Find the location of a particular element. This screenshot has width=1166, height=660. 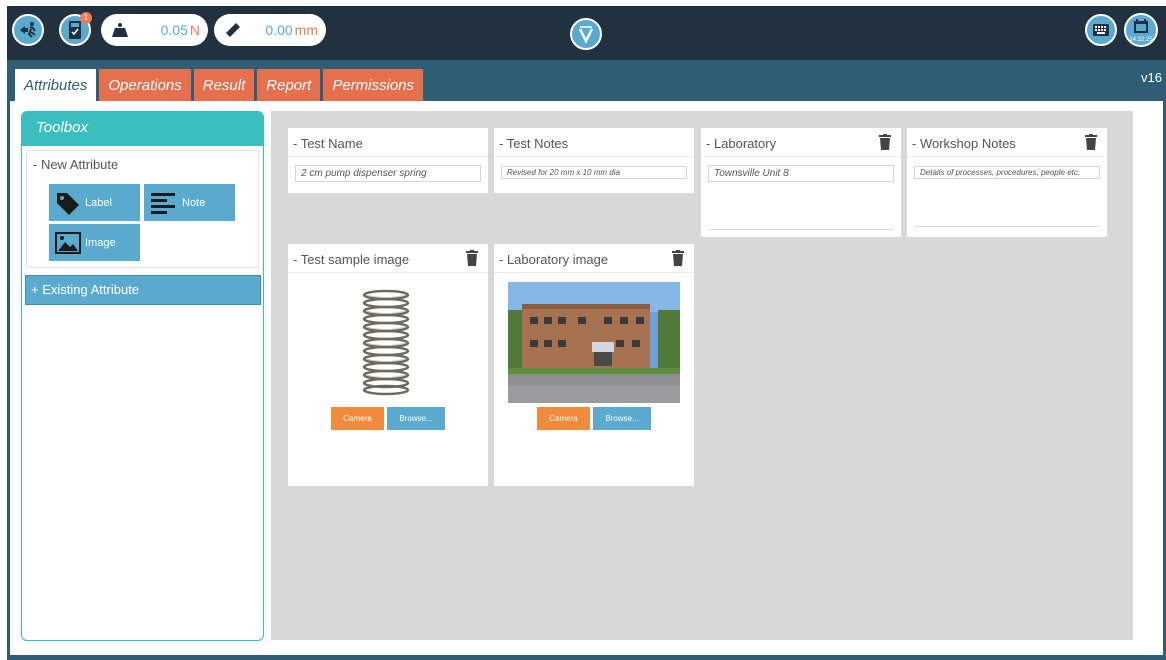

logo-v-icon is located at coordinates (586, 35).